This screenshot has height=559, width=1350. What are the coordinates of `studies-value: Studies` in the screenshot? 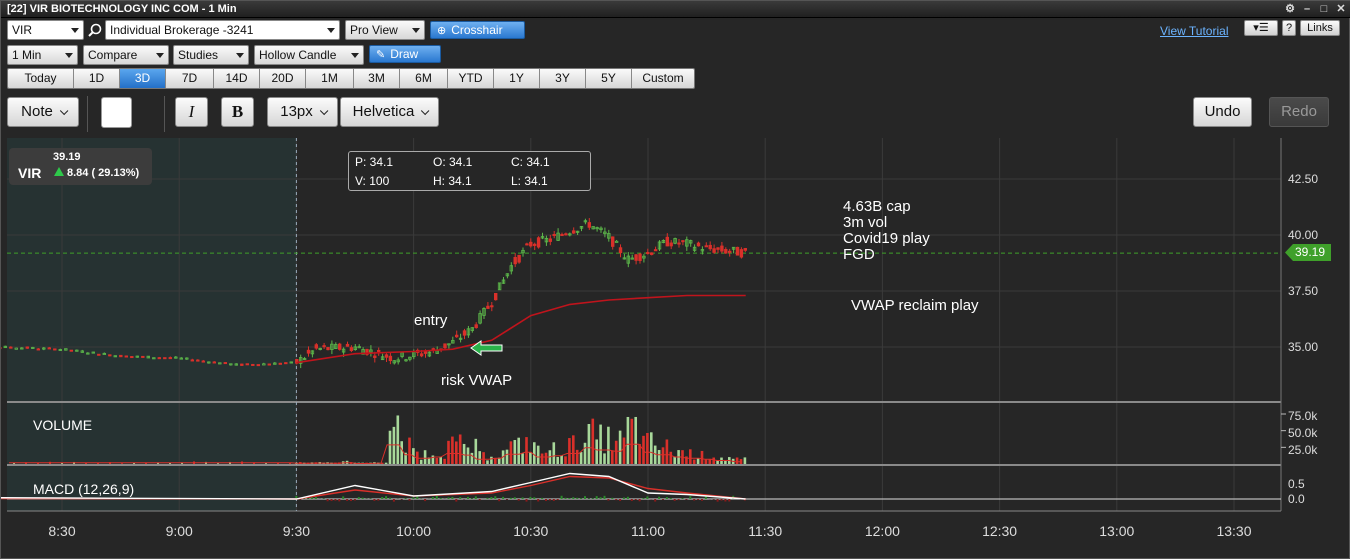 It's located at (198, 55).